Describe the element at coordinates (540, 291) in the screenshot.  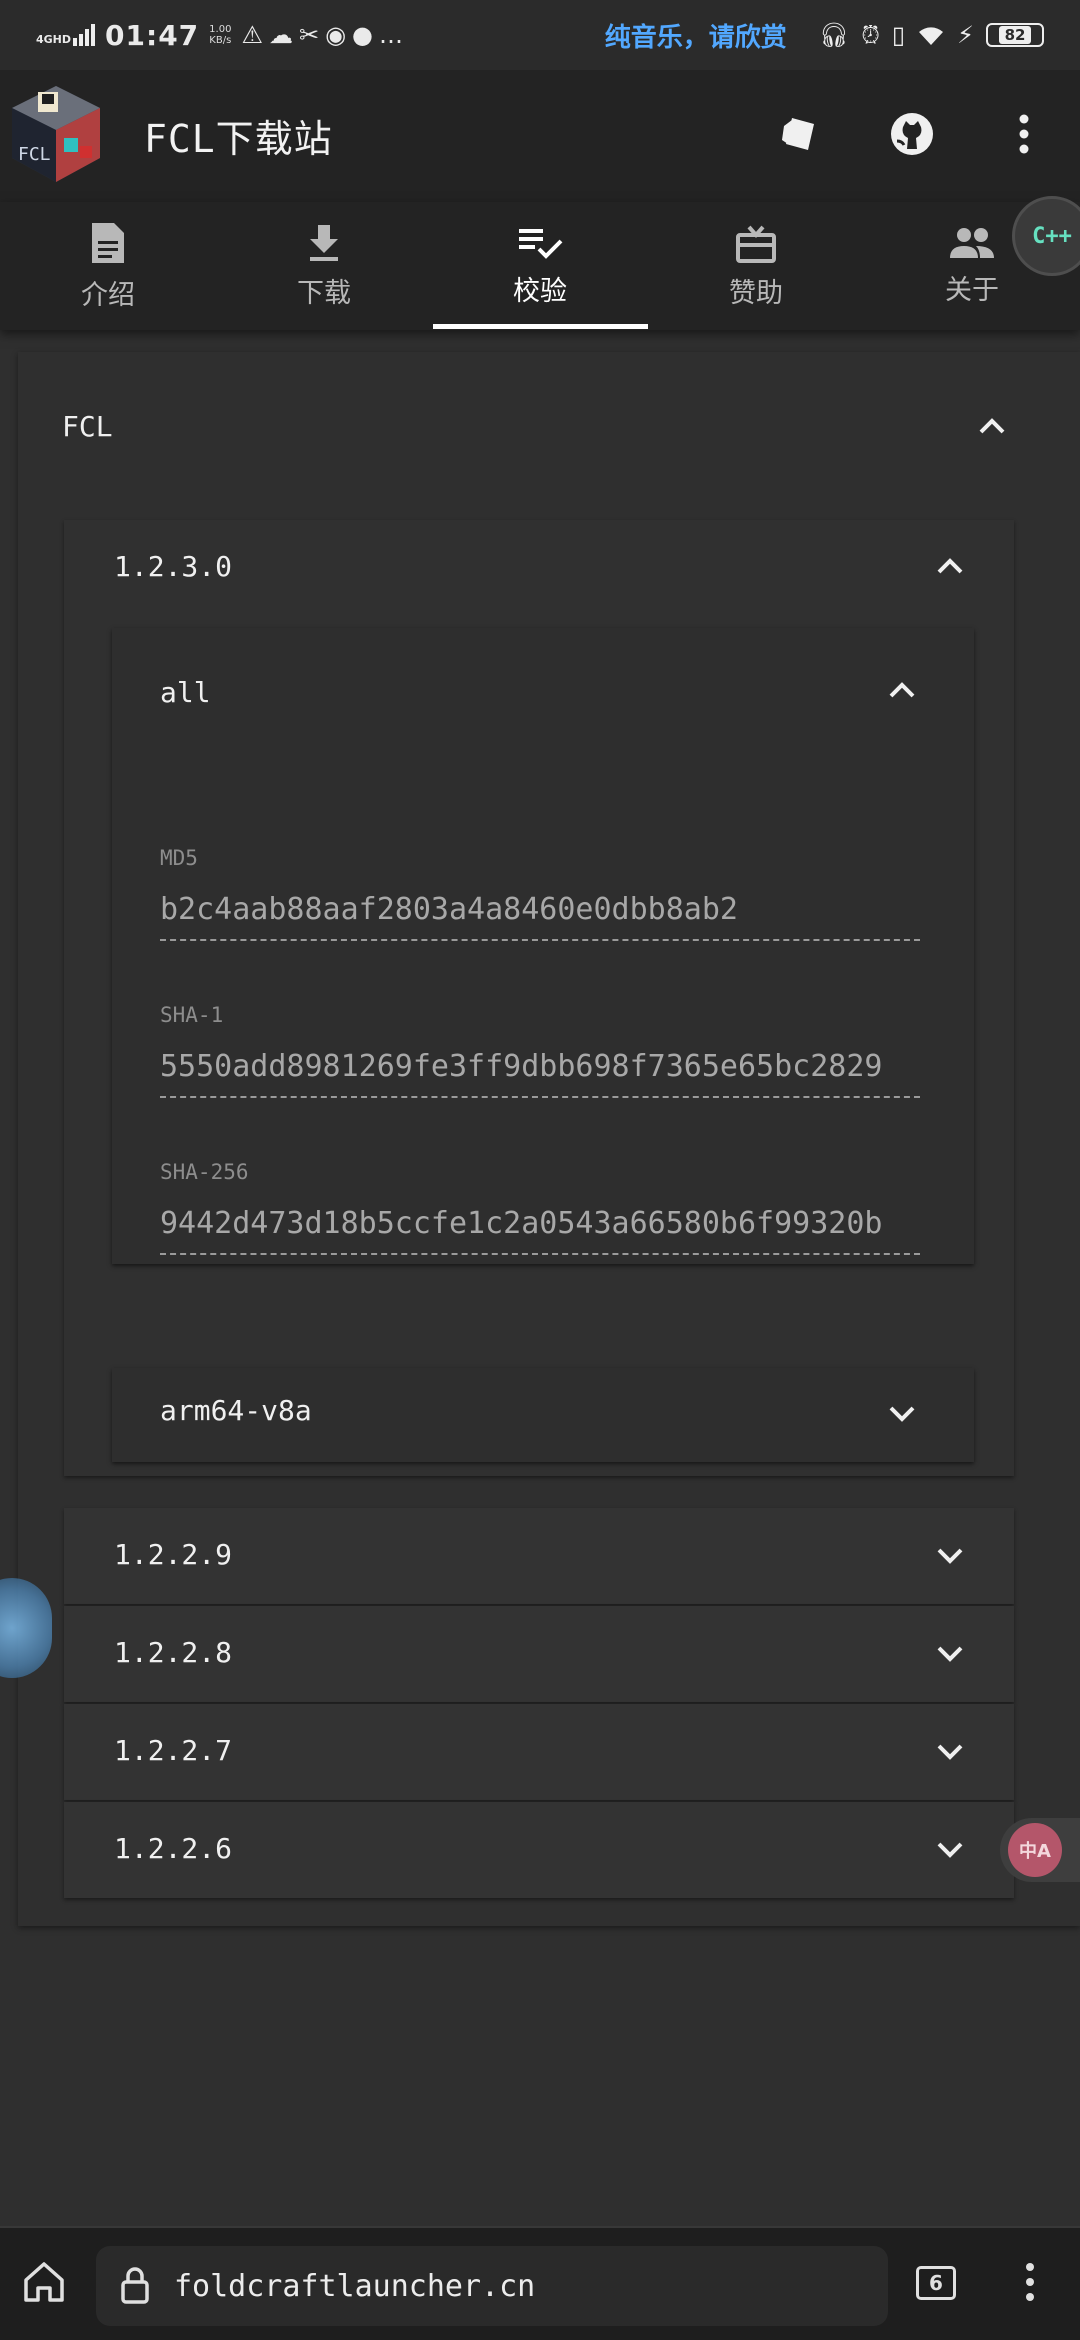
I see `tab-label: 校验` at that location.